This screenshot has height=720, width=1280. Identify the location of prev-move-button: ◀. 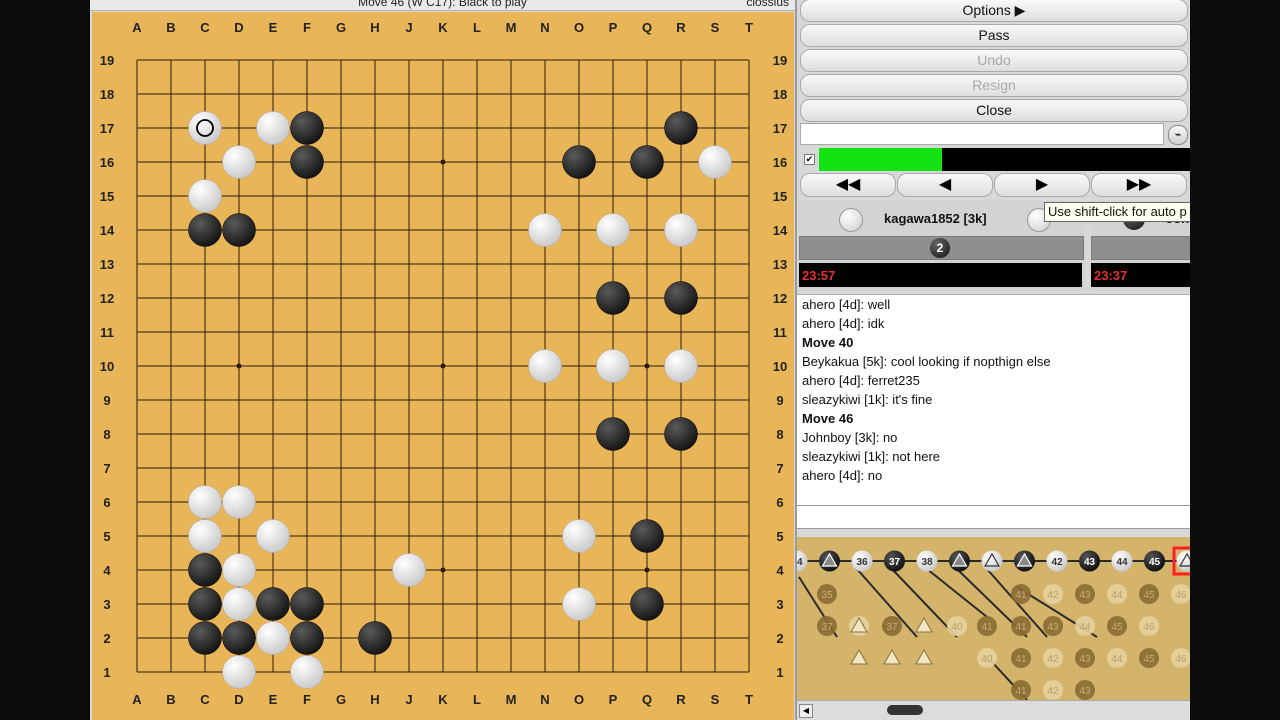
(945, 185).